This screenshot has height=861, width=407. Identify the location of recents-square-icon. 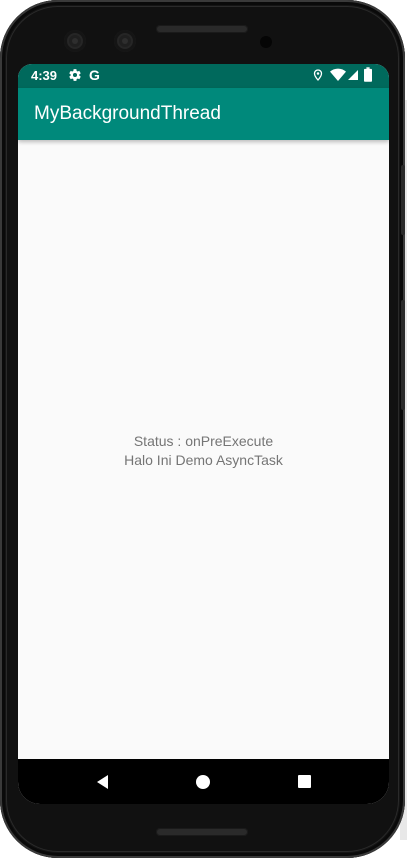
(304, 781).